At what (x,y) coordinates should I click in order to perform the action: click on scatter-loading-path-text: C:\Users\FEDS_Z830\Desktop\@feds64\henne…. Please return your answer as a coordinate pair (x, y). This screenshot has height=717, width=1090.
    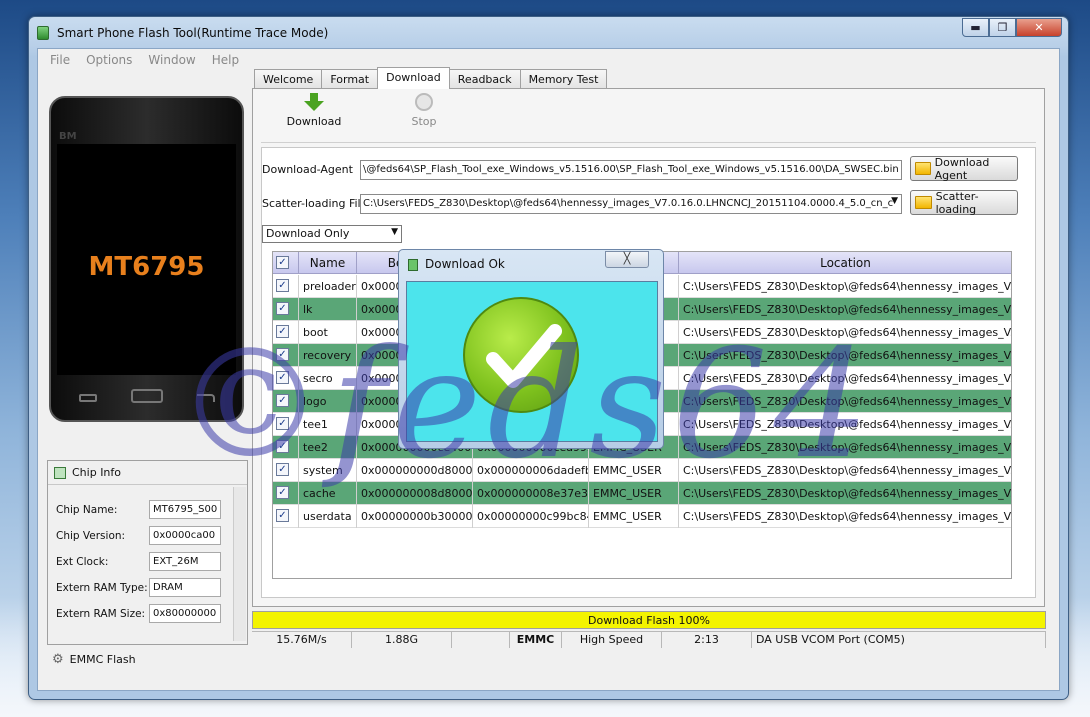
    Looking at the image, I should click on (628, 203).